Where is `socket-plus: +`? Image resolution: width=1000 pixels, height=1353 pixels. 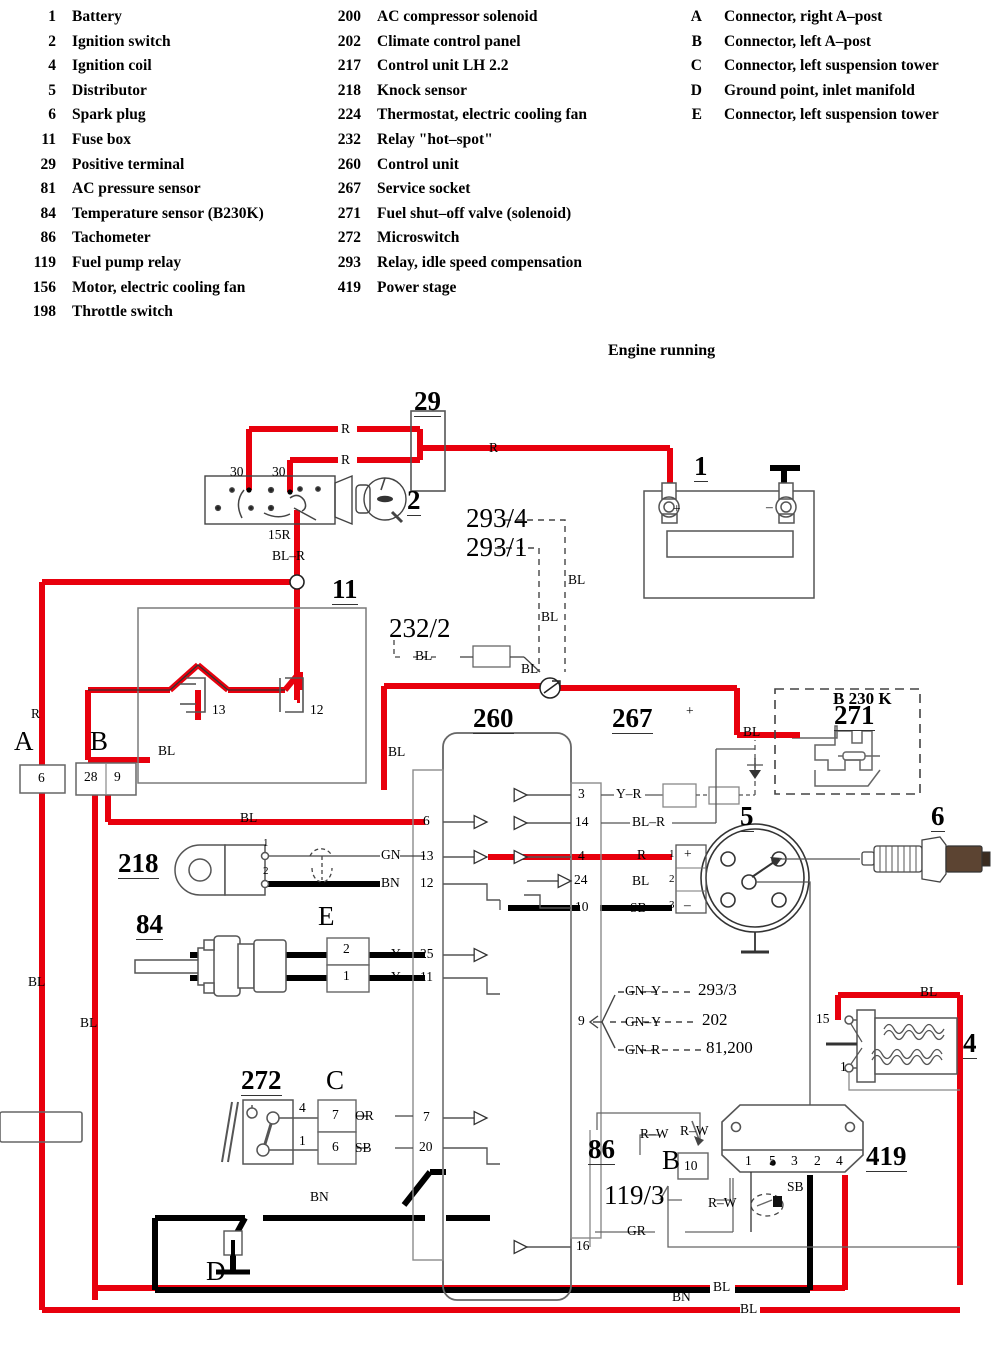 socket-plus: + is located at coordinates (690, 710).